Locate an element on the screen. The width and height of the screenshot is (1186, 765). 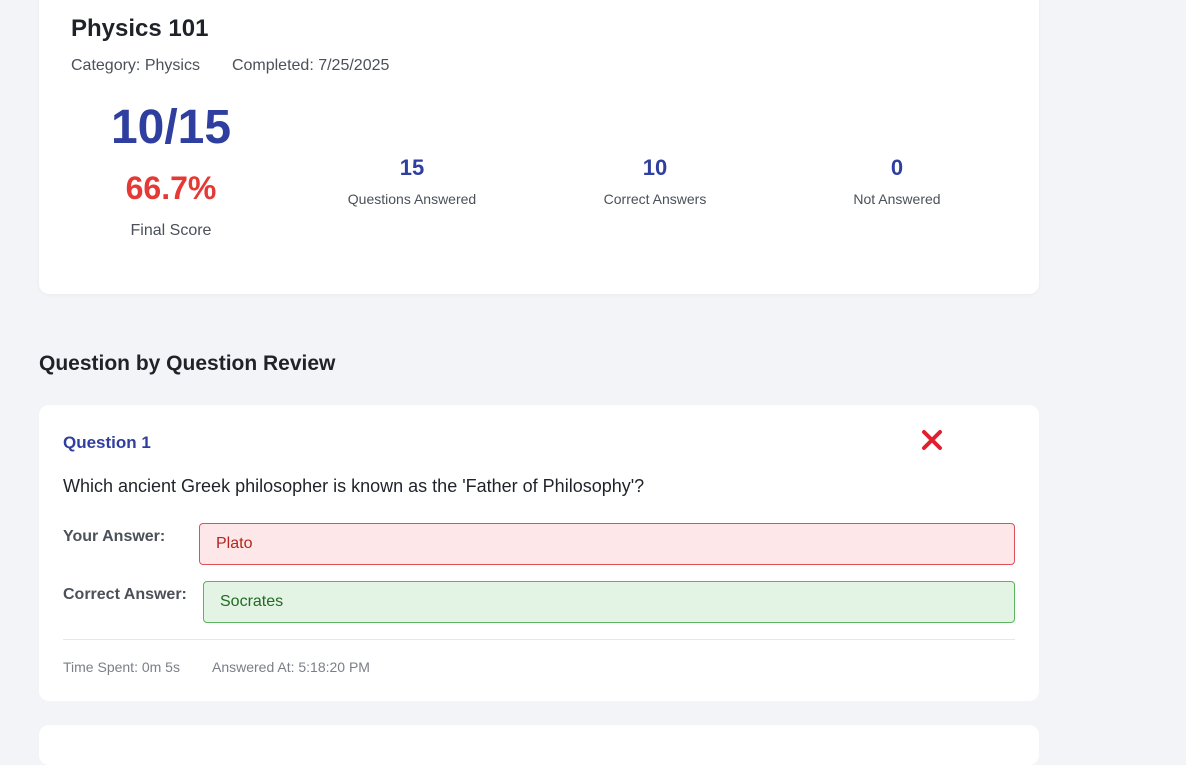
final-score-block: 10/15 66.7% Final Score is located at coordinates (171, 170).